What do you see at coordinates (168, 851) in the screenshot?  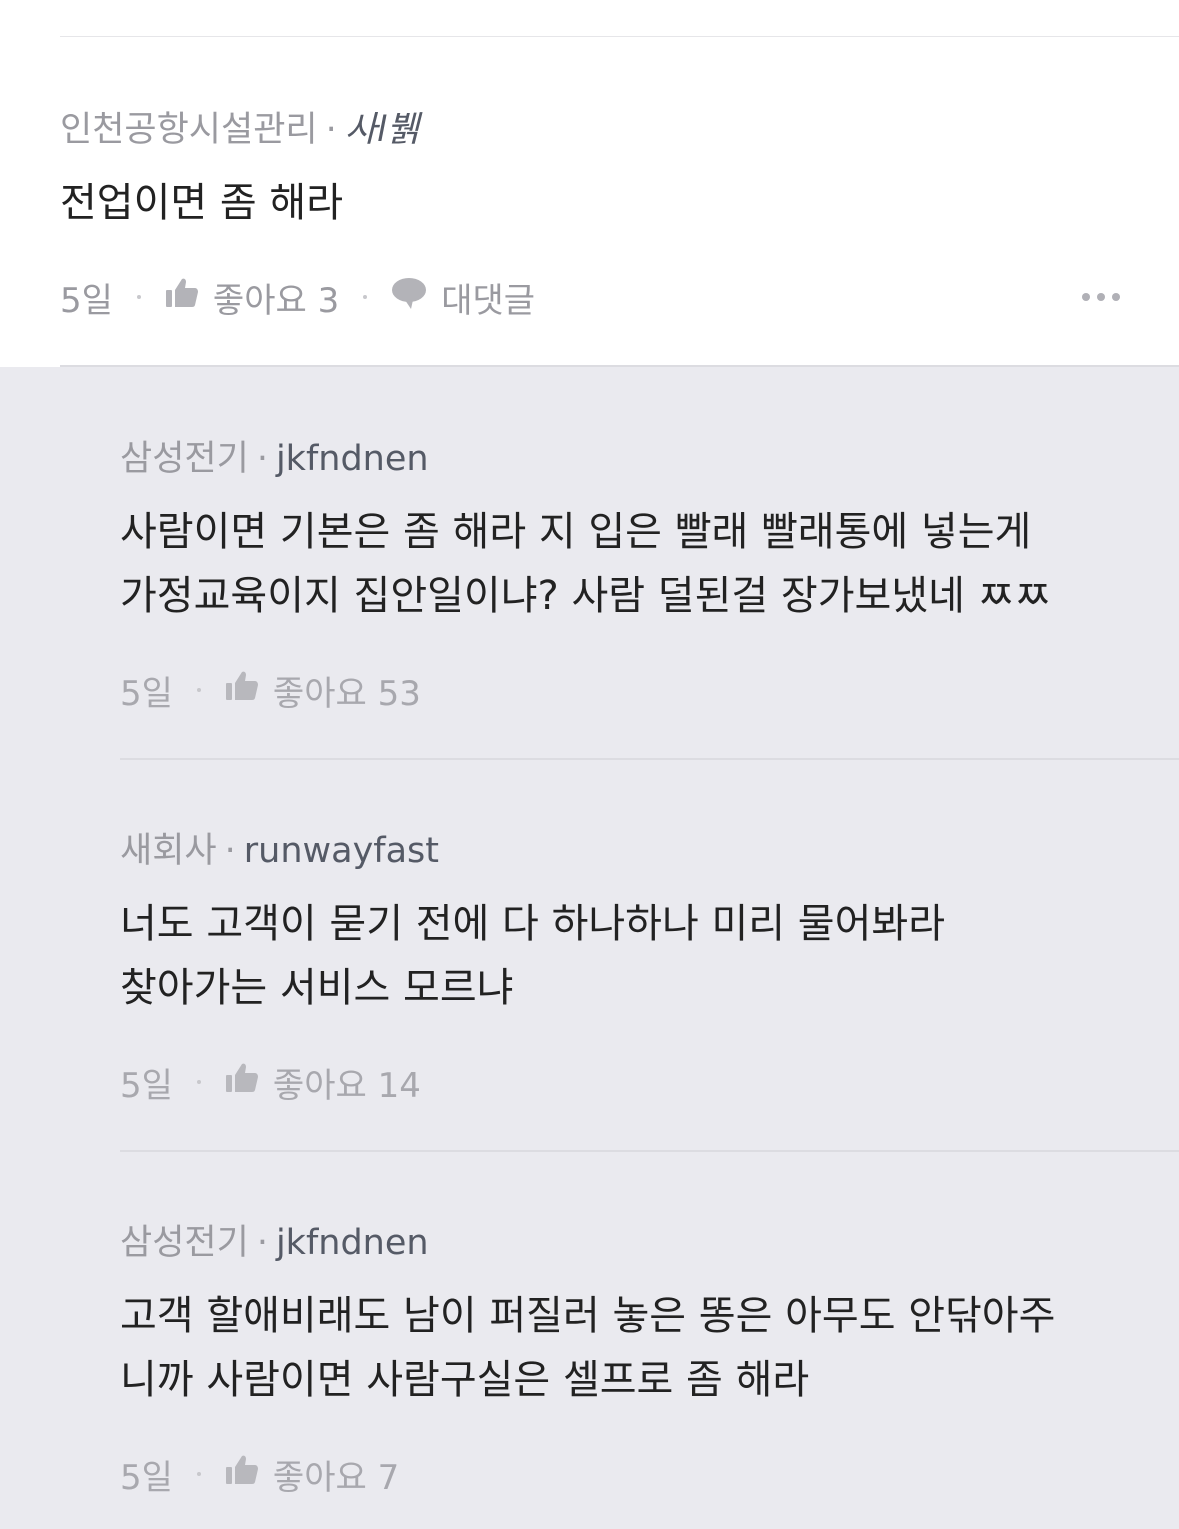 I see `reply-company: 새회사` at bounding box center [168, 851].